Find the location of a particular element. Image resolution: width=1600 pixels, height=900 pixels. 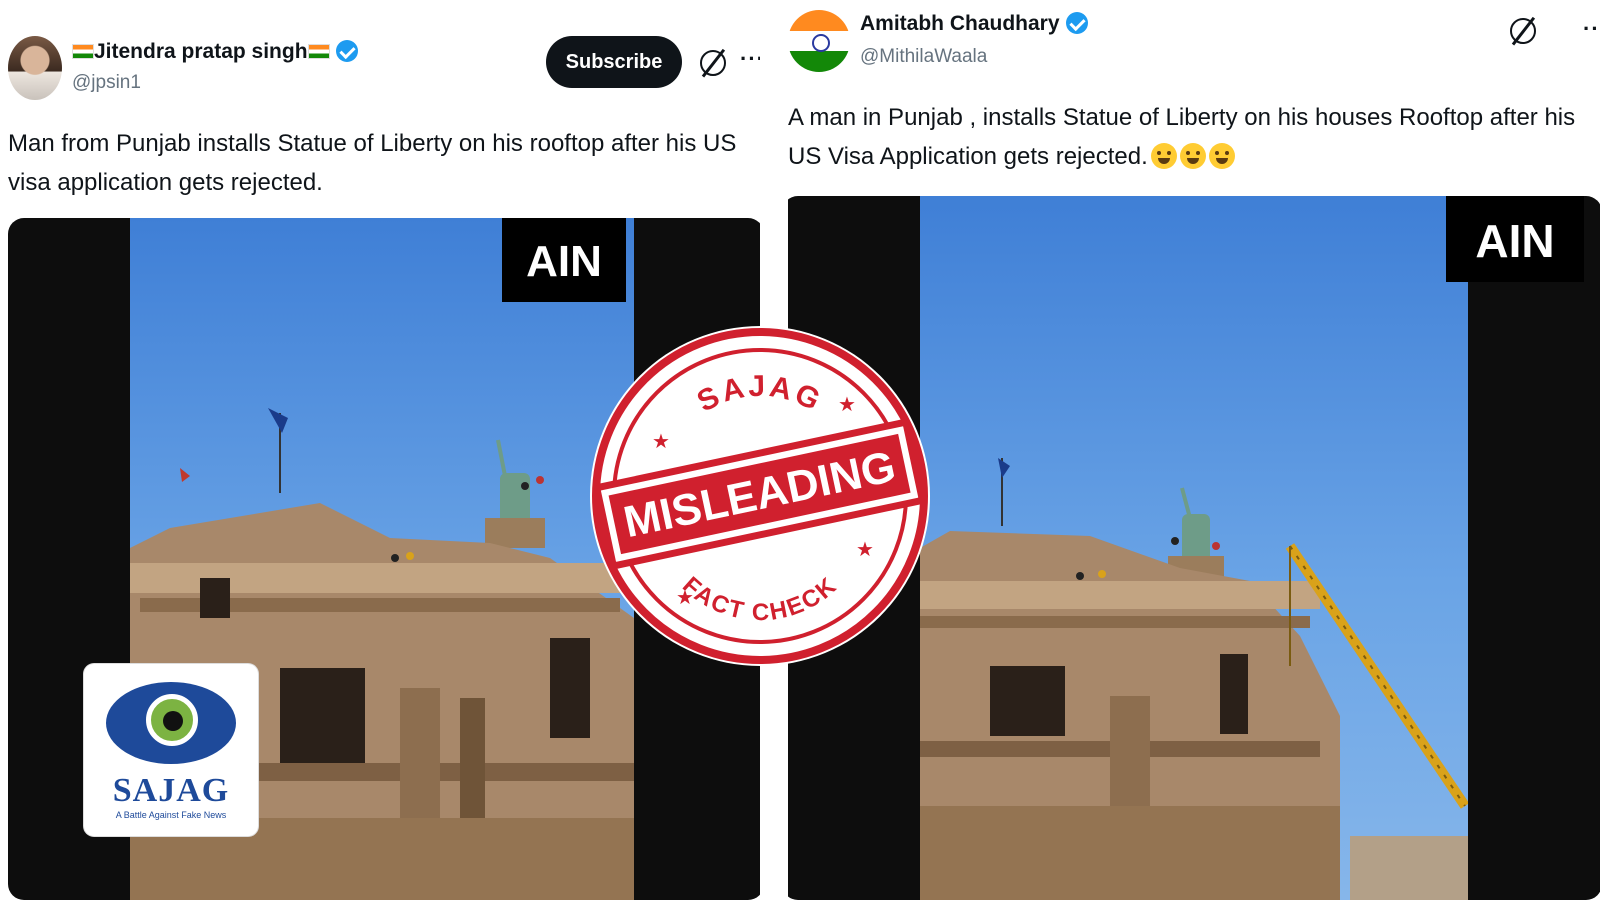

tears-of-joy-icon is located at coordinates (1221, 156).